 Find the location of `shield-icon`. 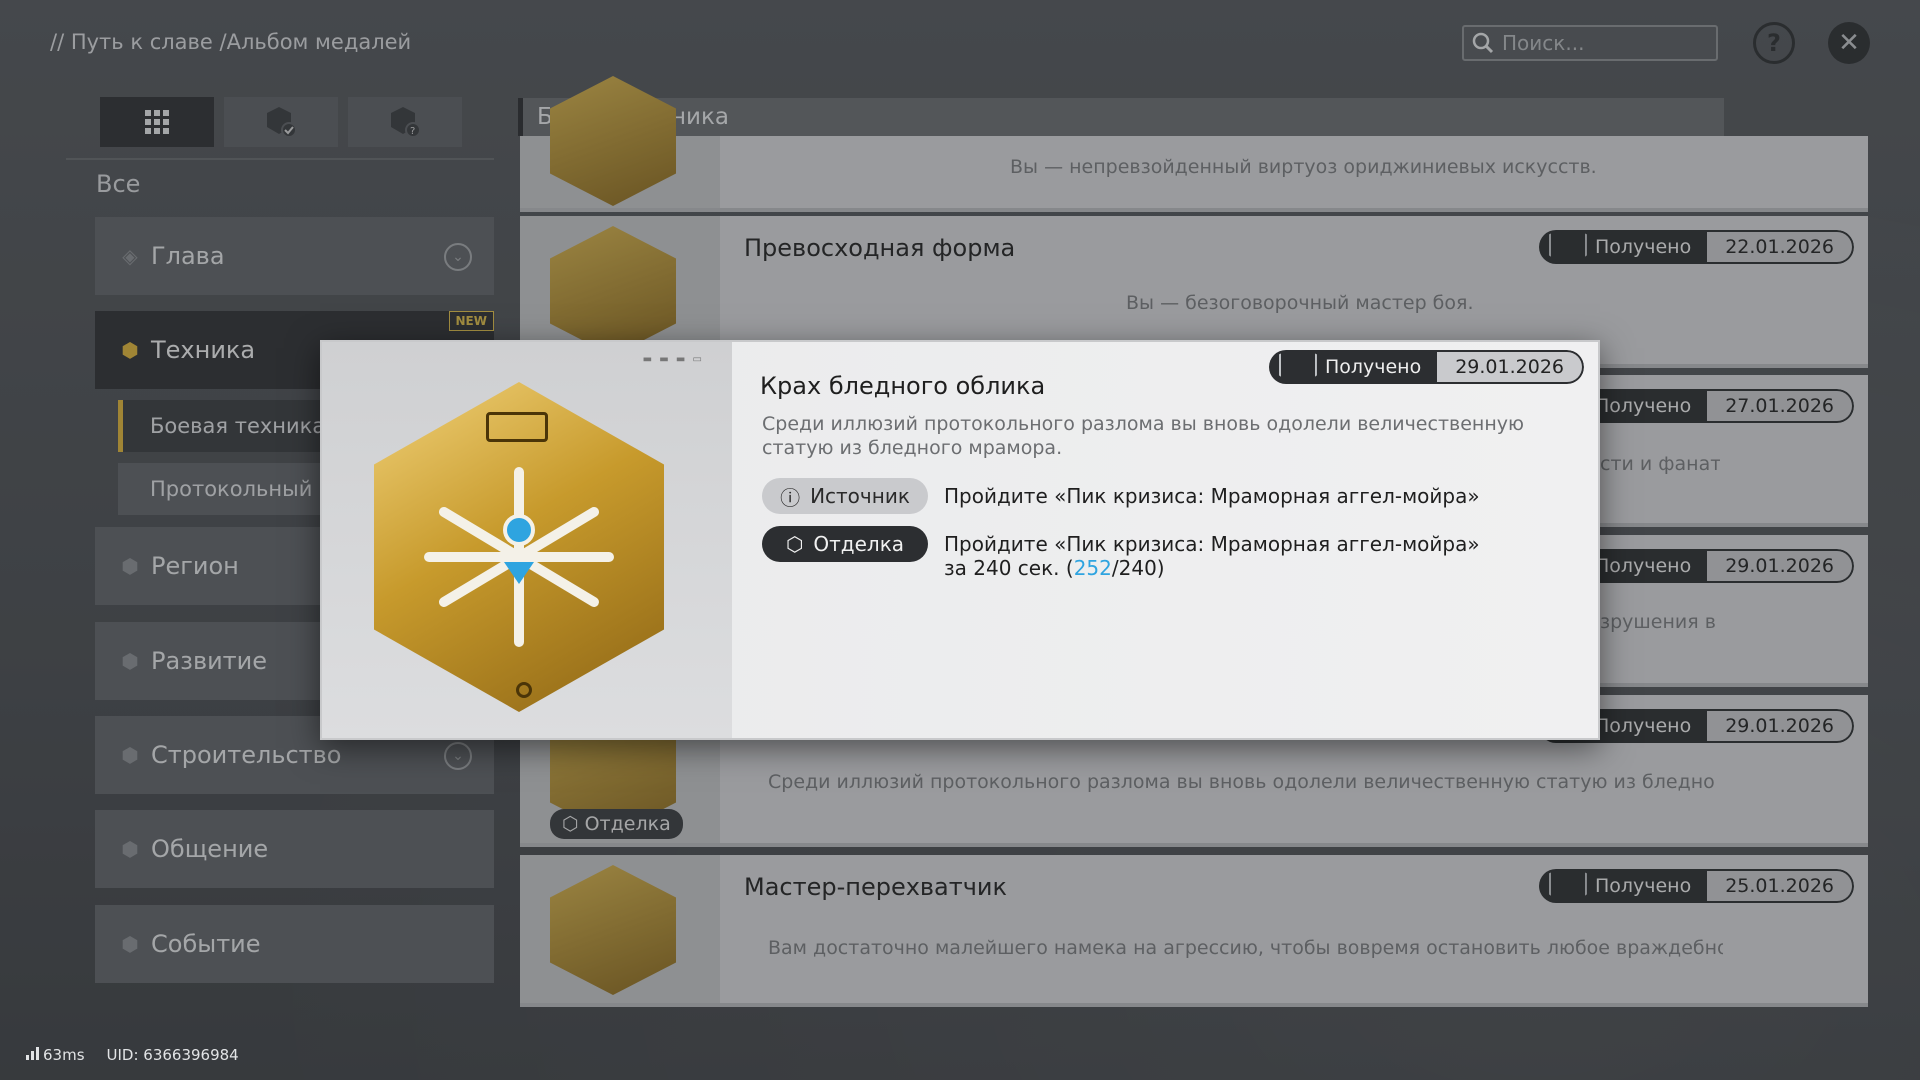

shield-icon is located at coordinates (1297, 367).